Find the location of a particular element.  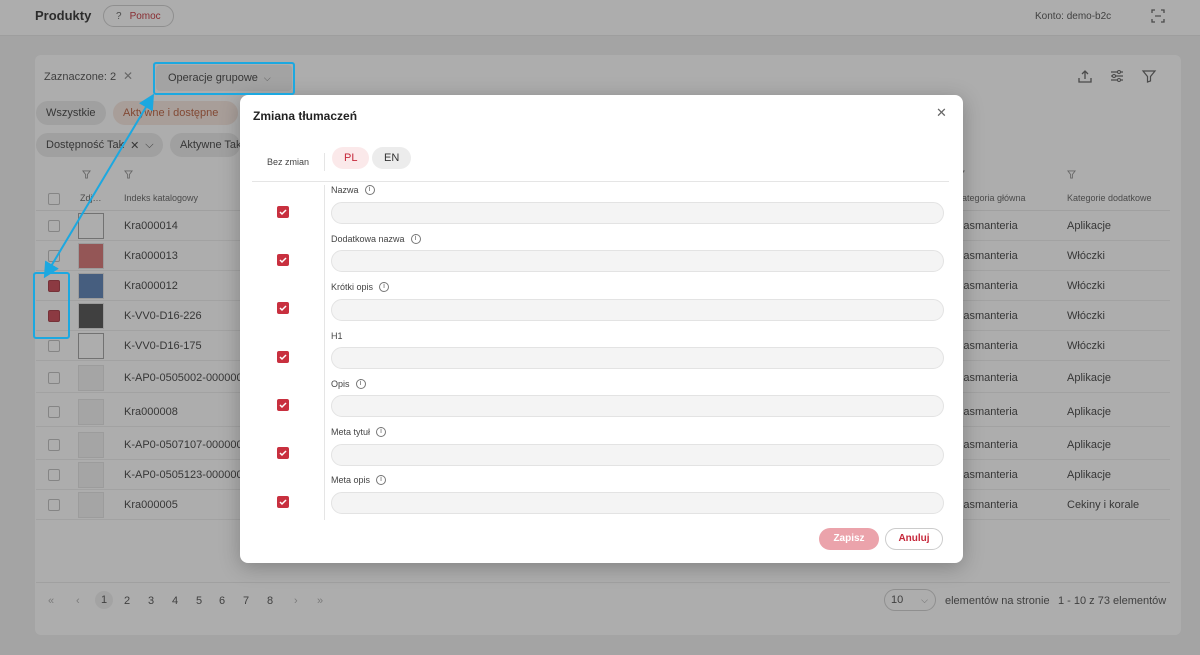

annotation-arrow is located at coordinates (99, 186).